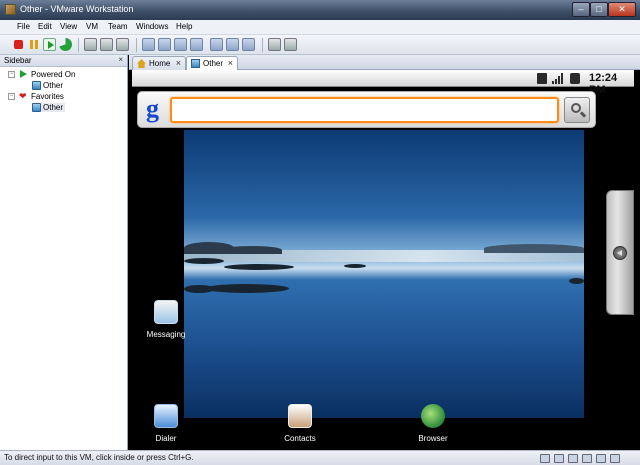  I want to click on google-search-widget: g, so click(366, 109).